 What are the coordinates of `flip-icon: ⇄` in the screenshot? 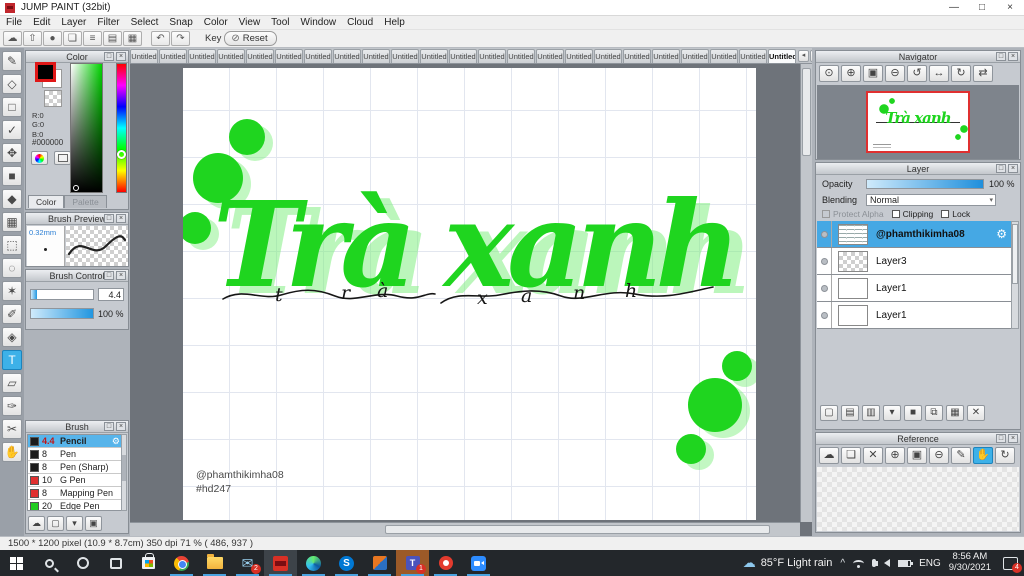 It's located at (983, 73).